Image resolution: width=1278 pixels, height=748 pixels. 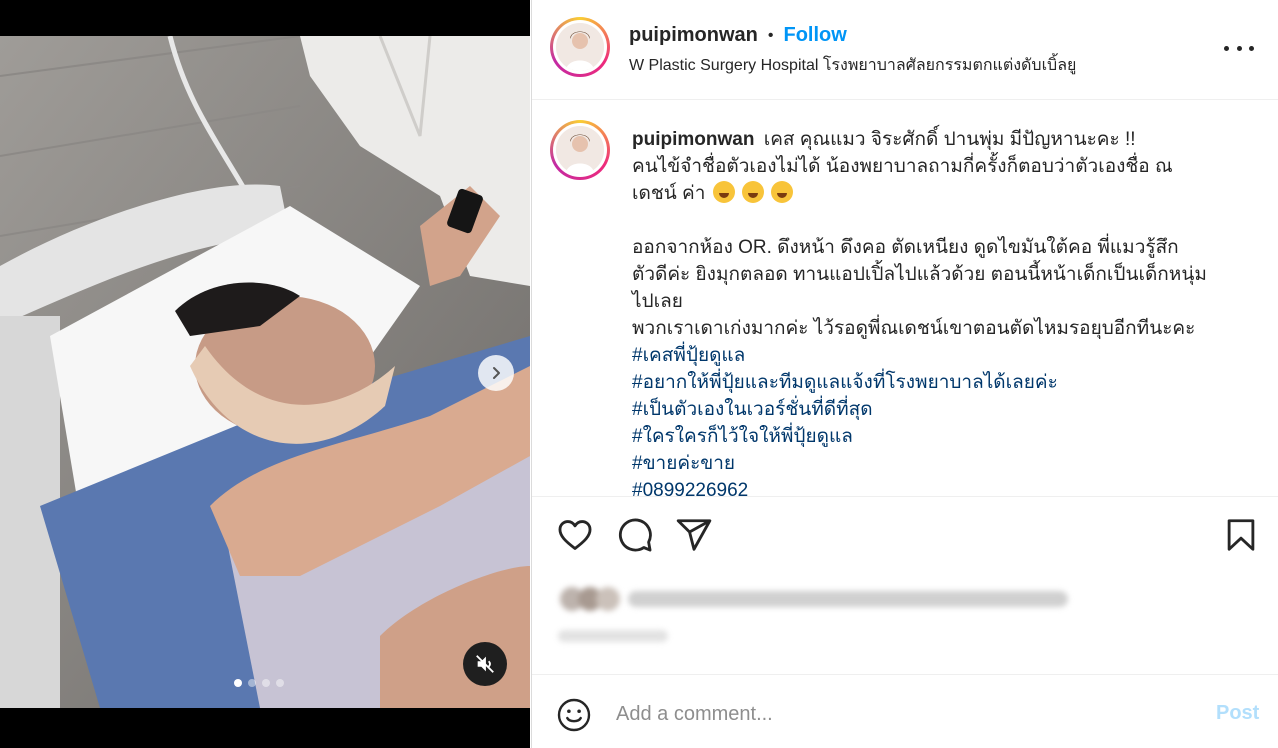 I want to click on save-button, so click(x=1242, y=536).